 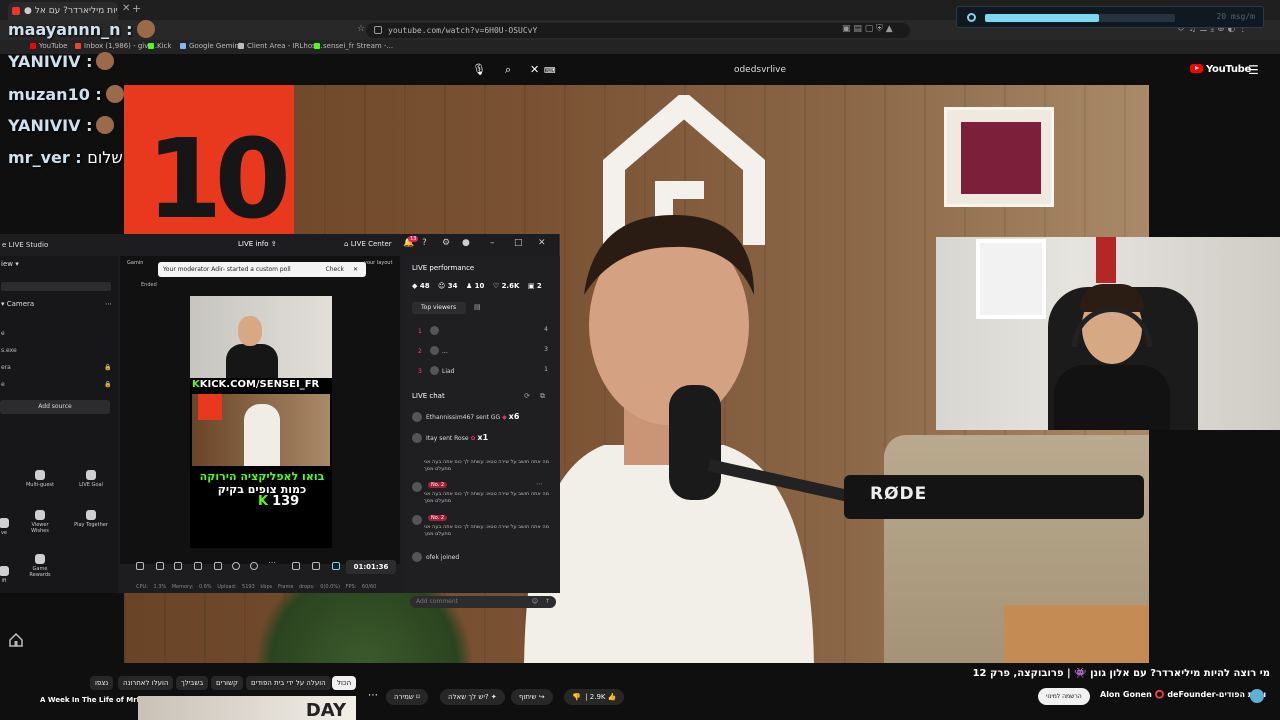 What do you see at coordinates (527, 396) in the screenshot?
I see `refresh-icon: ⟳` at bounding box center [527, 396].